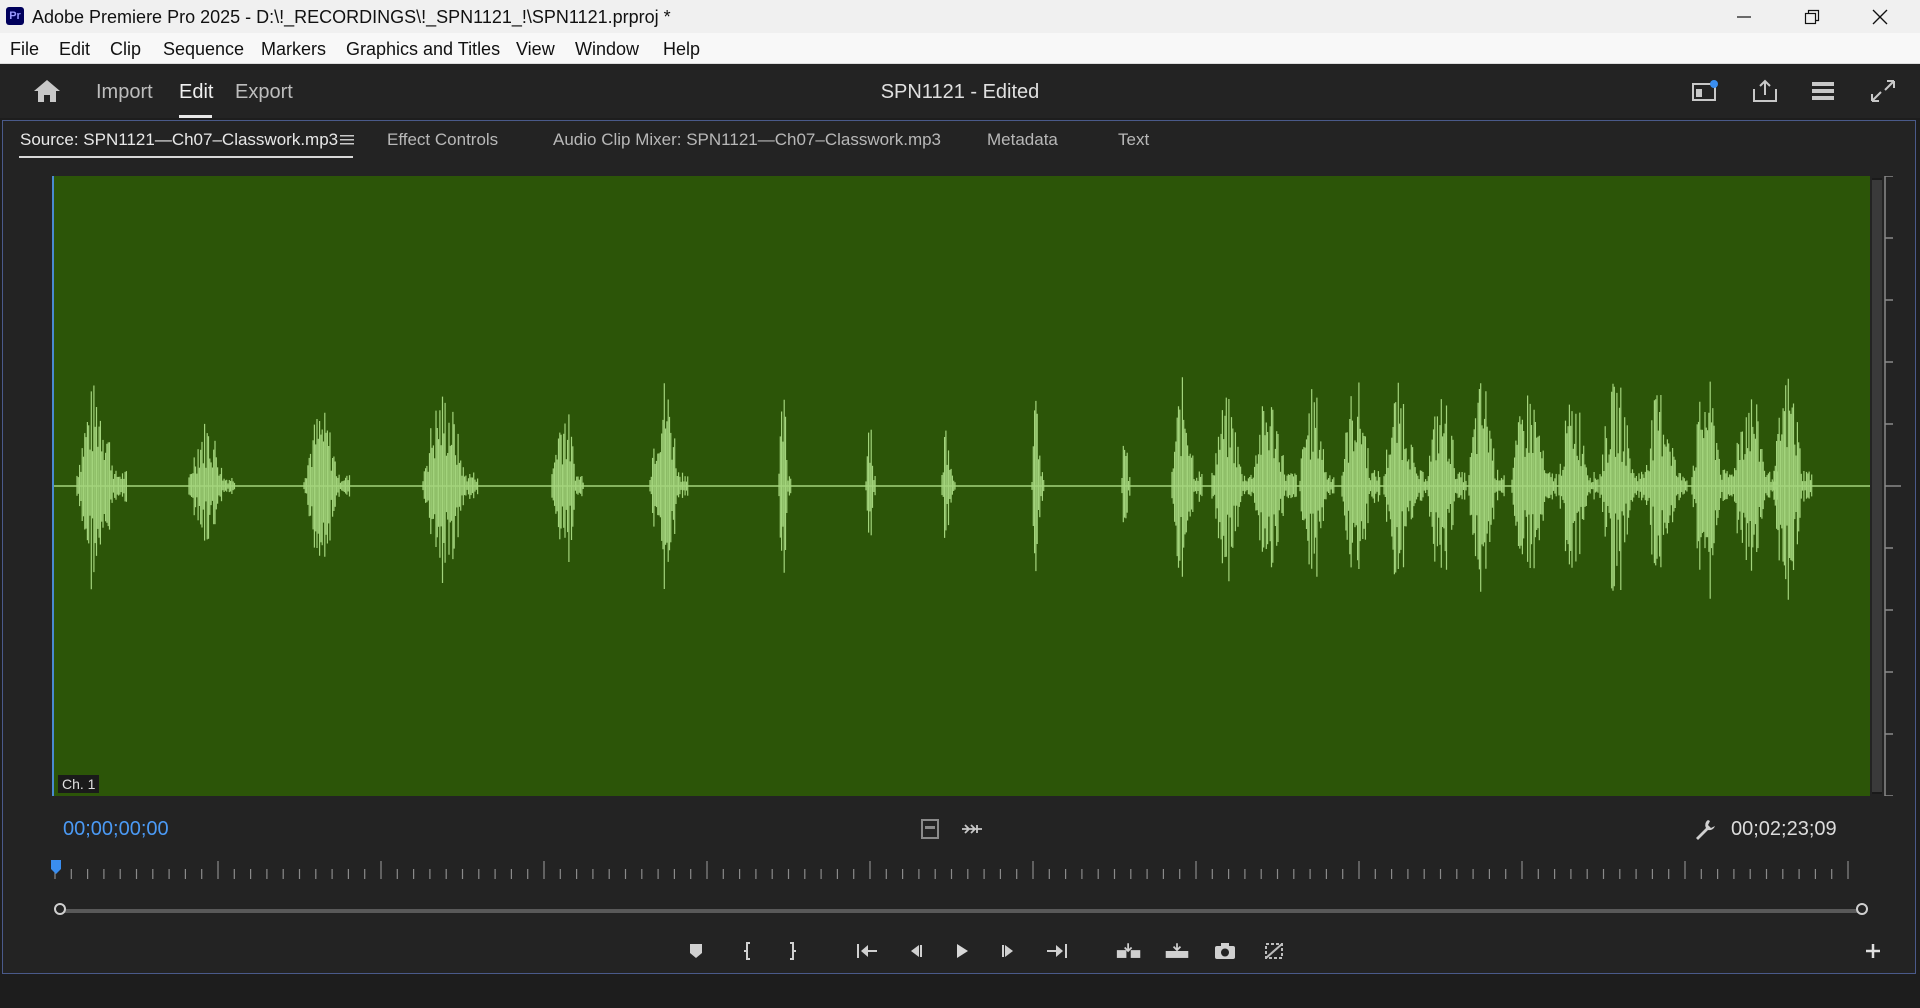  Describe the element at coordinates (60, 909) in the screenshot. I see `zoom-handle-left` at that location.